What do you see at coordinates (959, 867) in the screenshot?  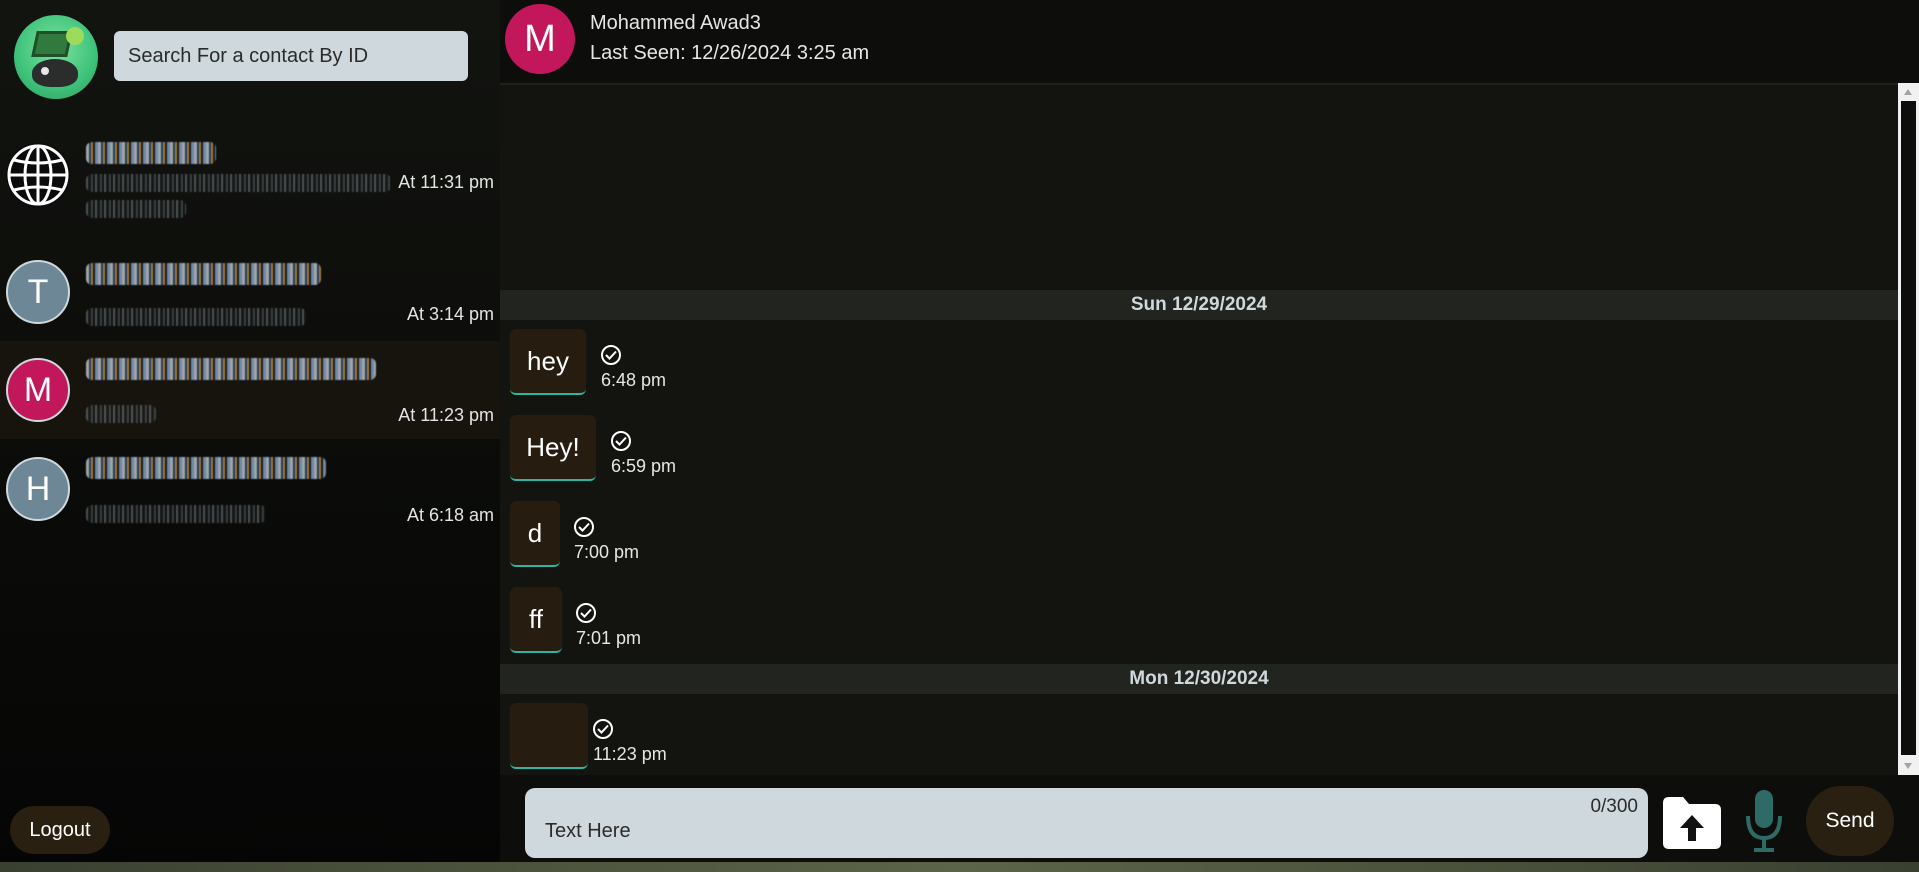 I see `window-bottom-strip` at bounding box center [959, 867].